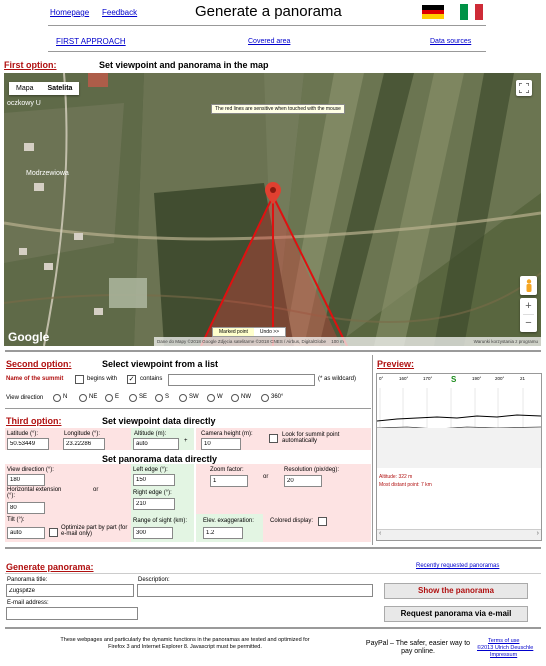 This screenshot has width=546, height=666. I want to click on south-marker: S, so click(454, 379).